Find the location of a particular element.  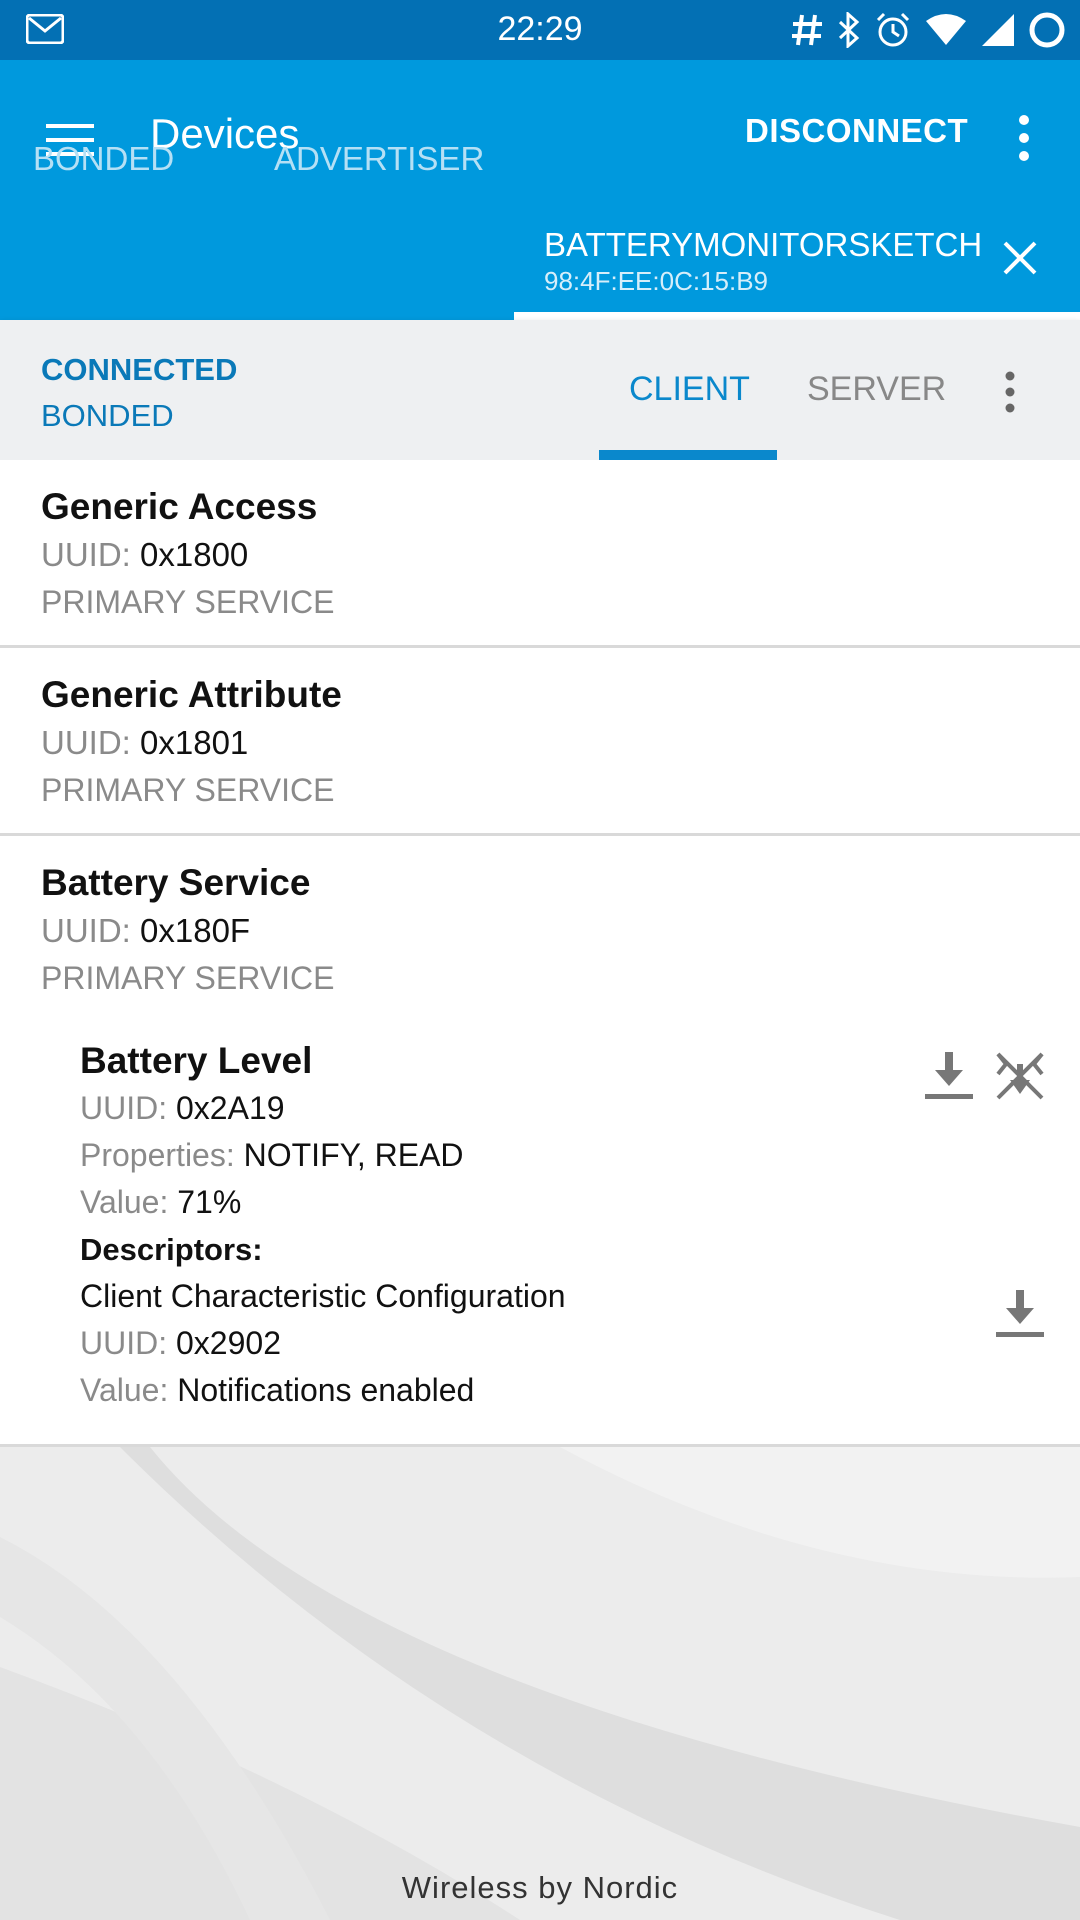

value-text: Notifications enabled is located at coordinates (326, 1390).